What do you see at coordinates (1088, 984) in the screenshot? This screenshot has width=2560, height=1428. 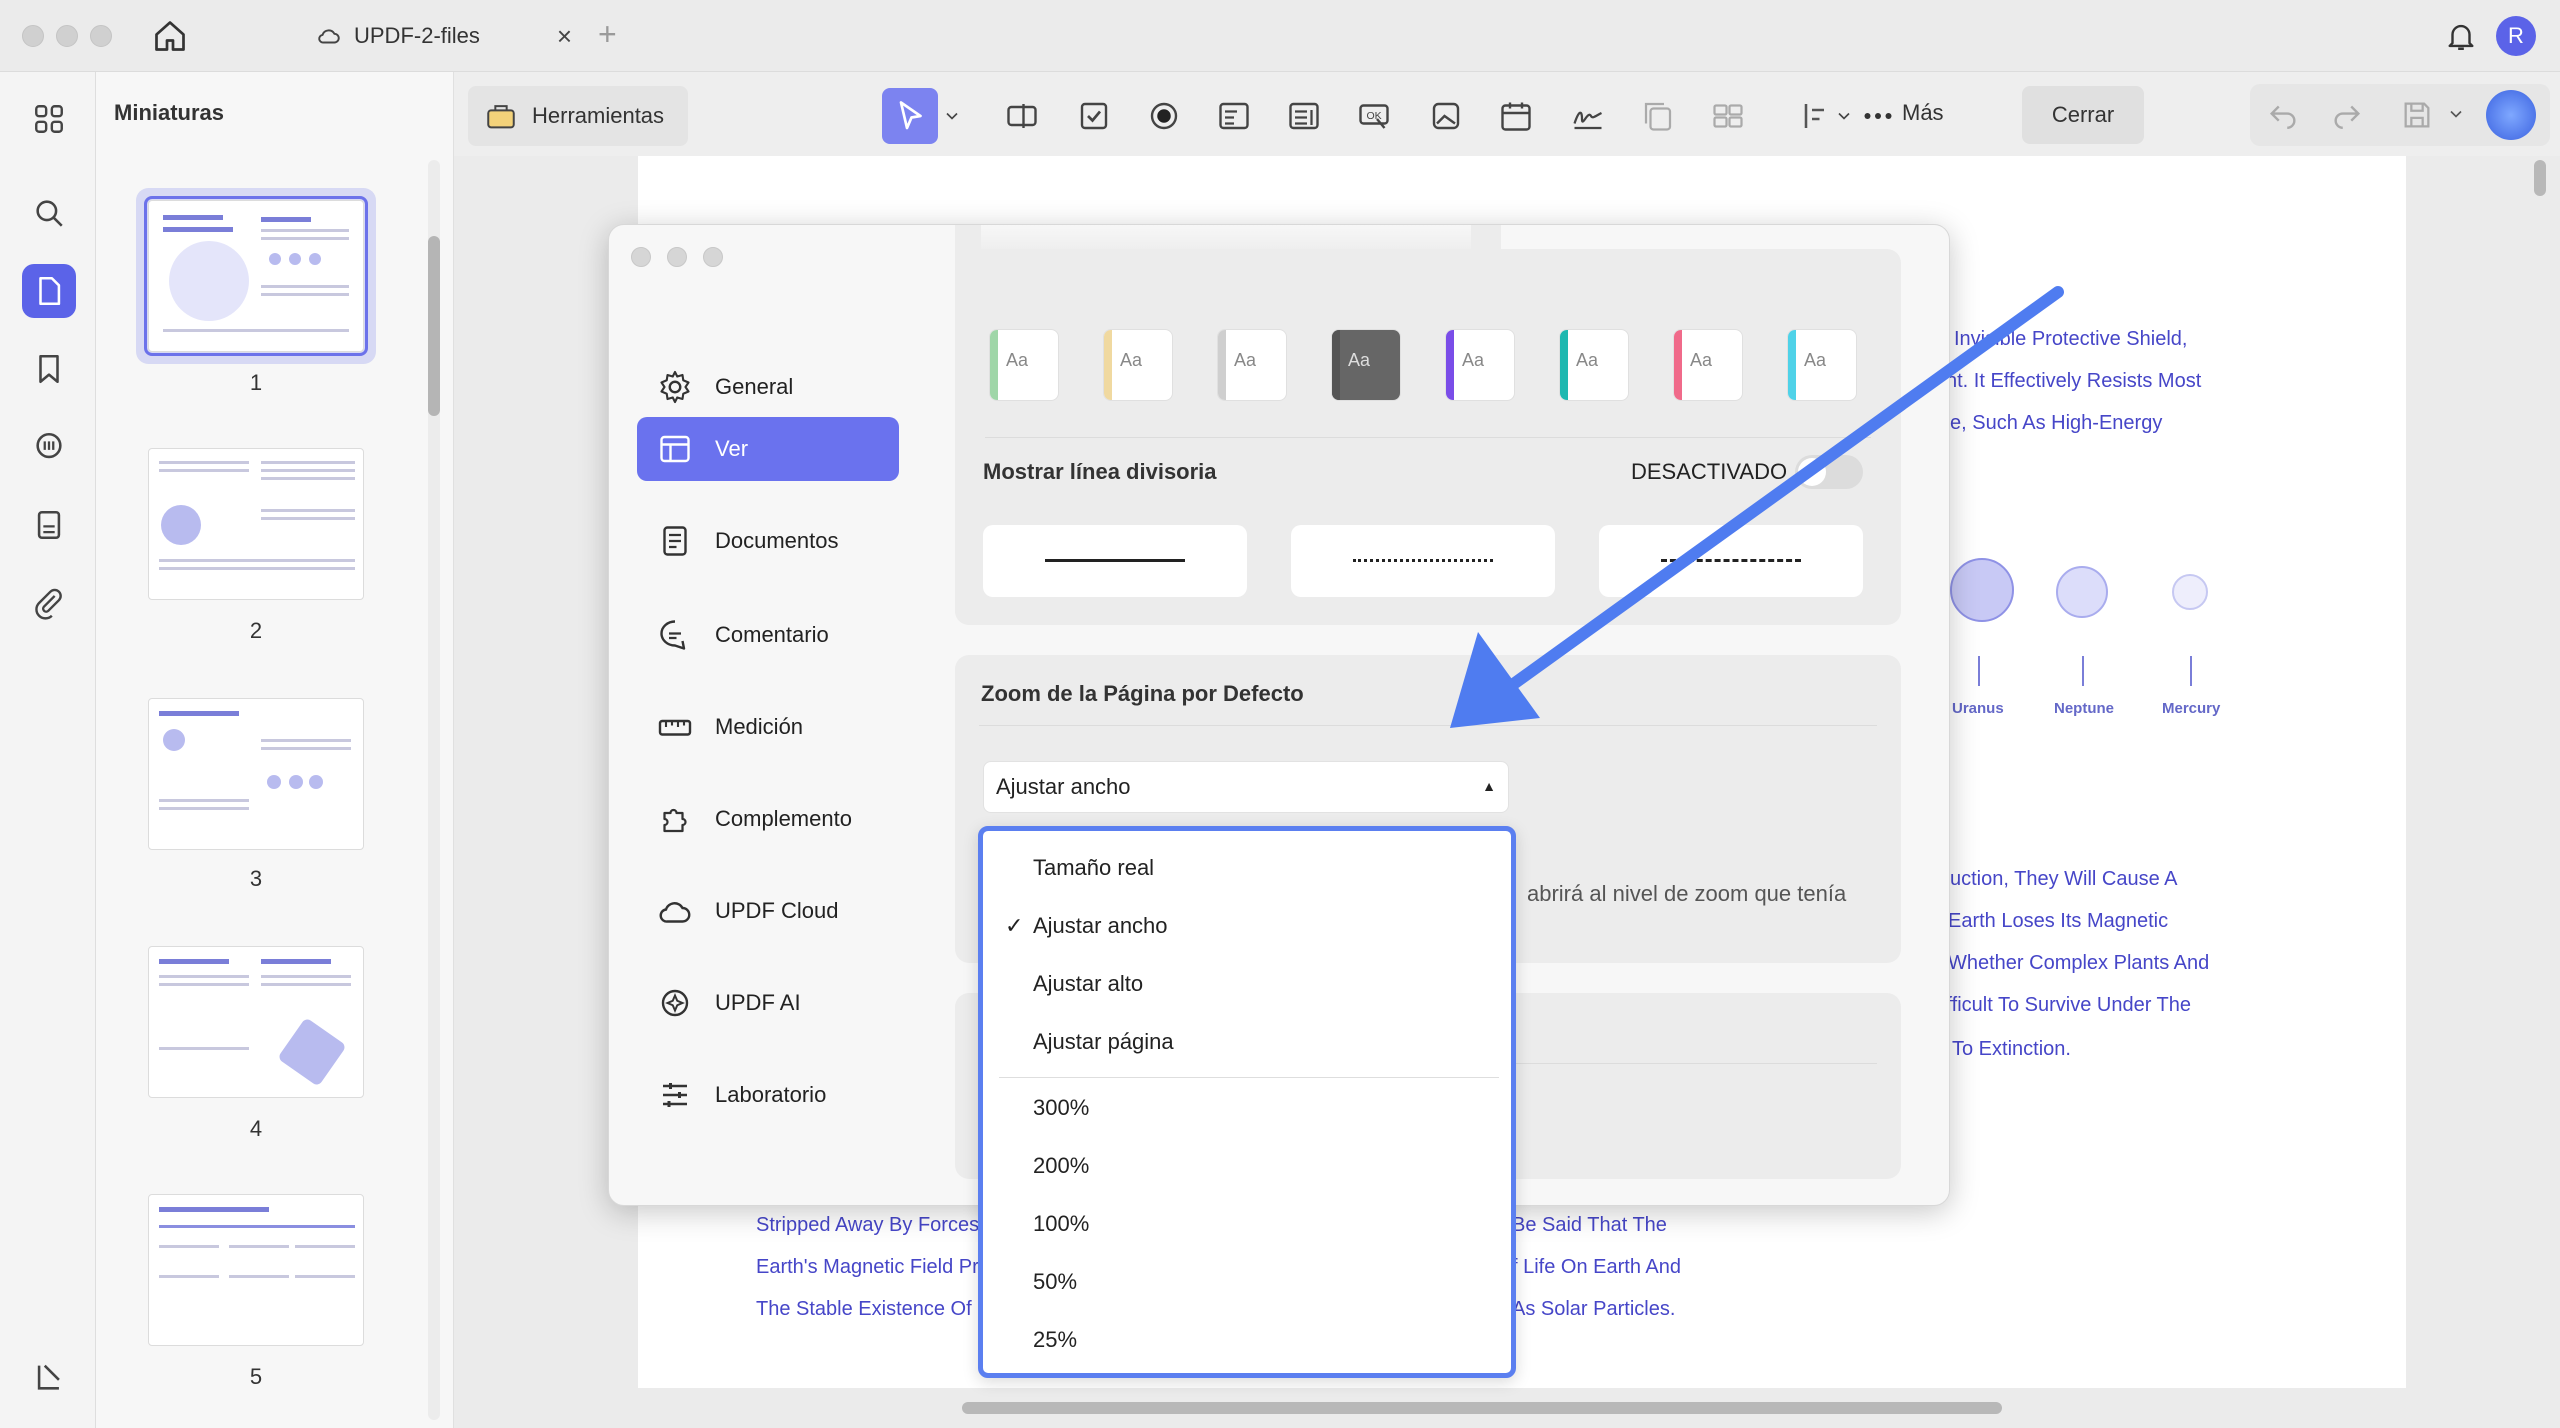 I see `zoom-option-fit-height: Ajustar alto` at bounding box center [1088, 984].